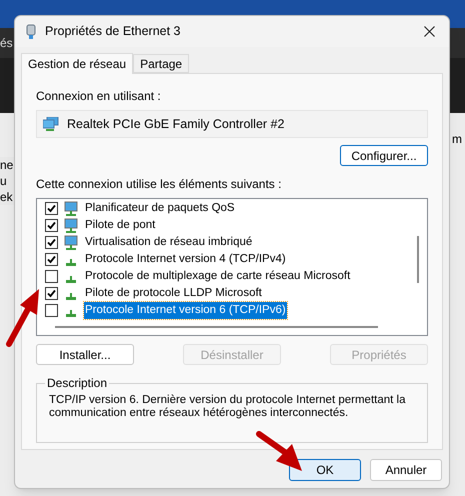 The width and height of the screenshot is (465, 496). Describe the element at coordinates (173, 293) in the screenshot. I see `list-item: Pilote de protocole LLDP Microsoft` at that location.